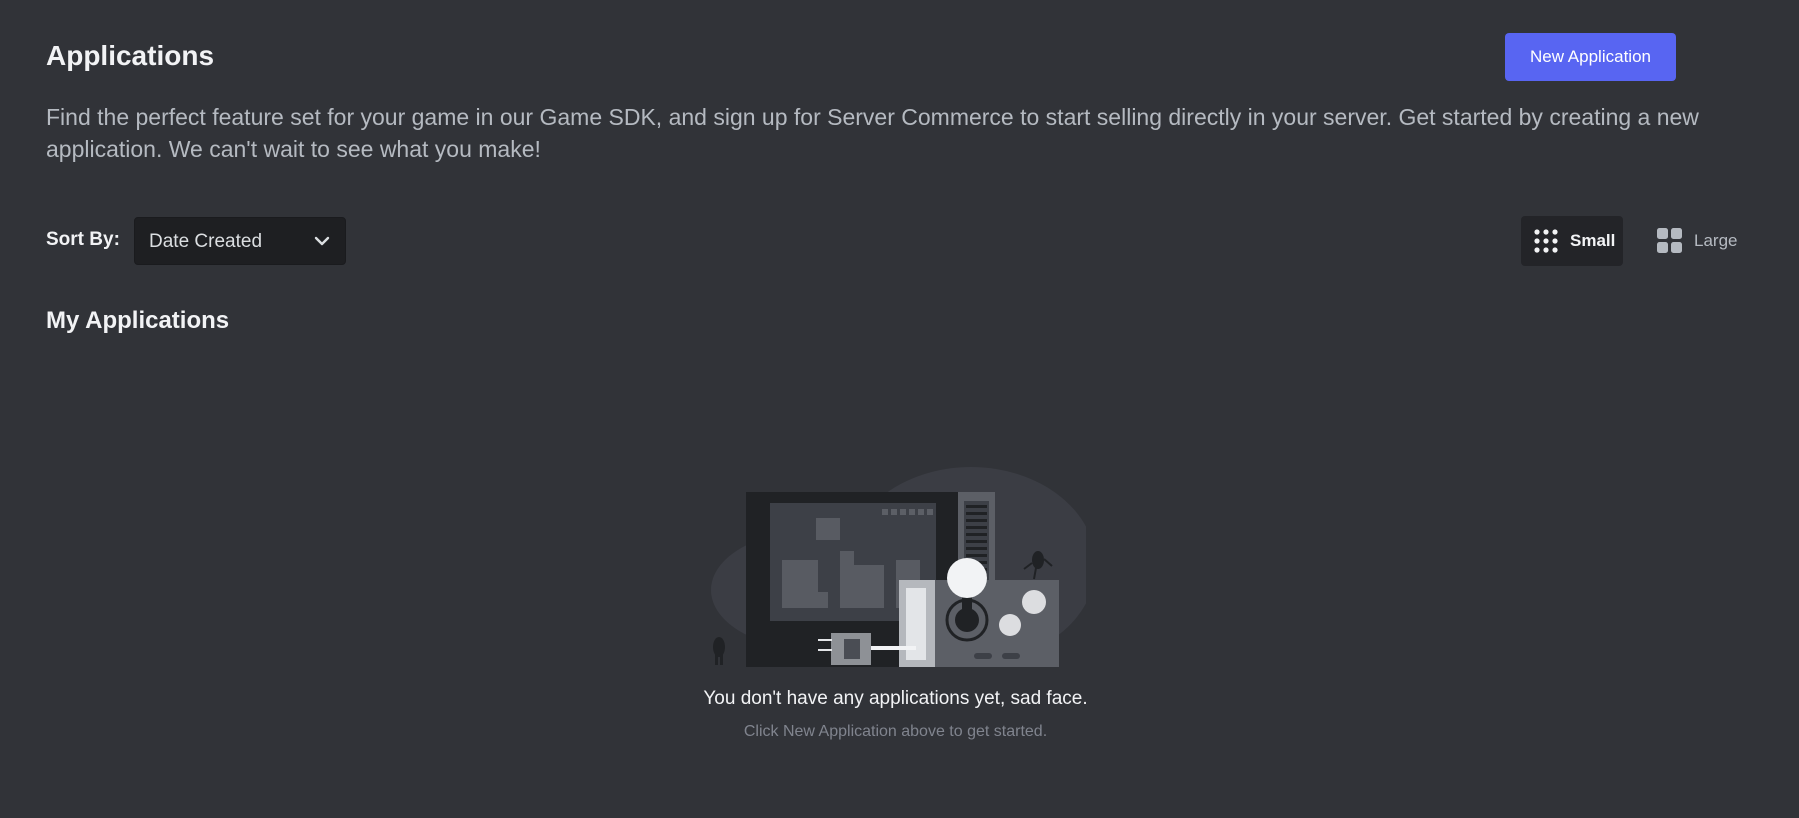  Describe the element at coordinates (1546, 241) in the screenshot. I see `small-grid-icon` at that location.